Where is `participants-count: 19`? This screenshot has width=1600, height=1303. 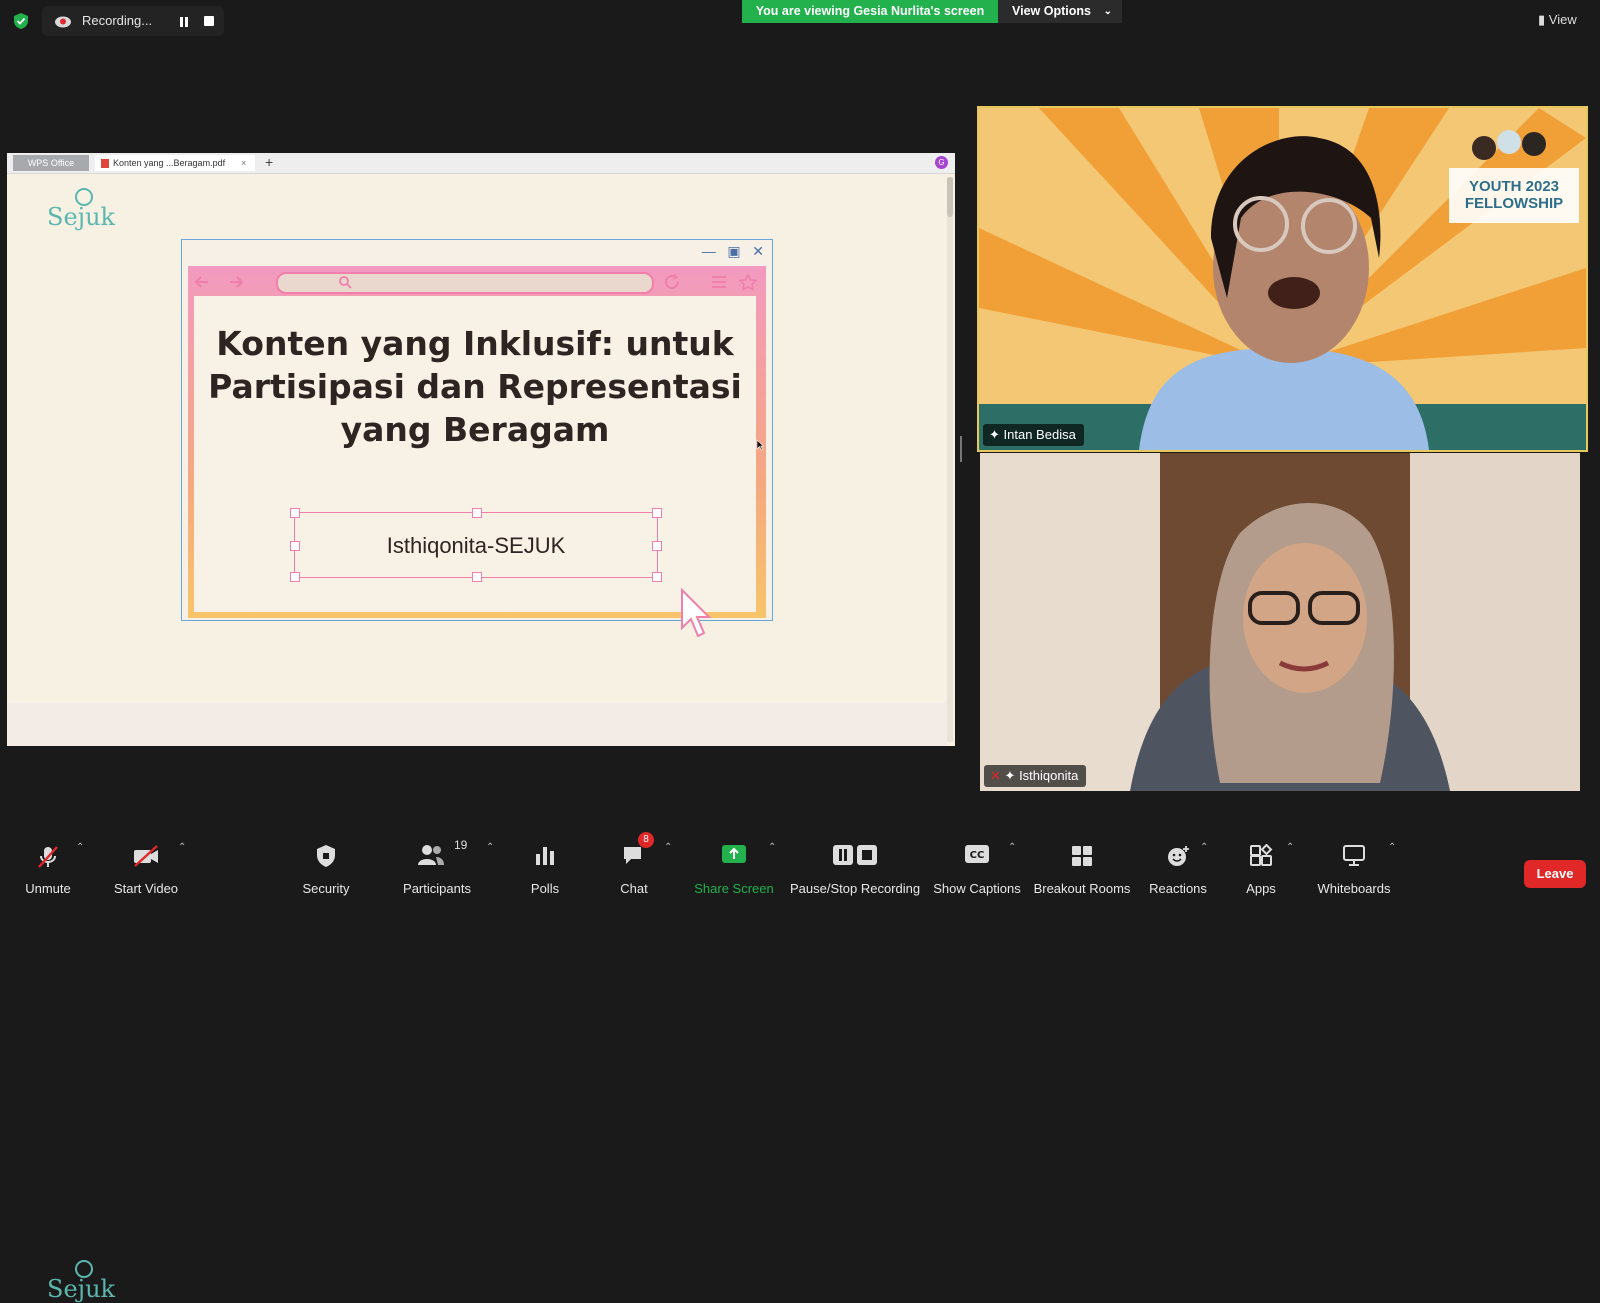 participants-count: 19 is located at coordinates (461, 845).